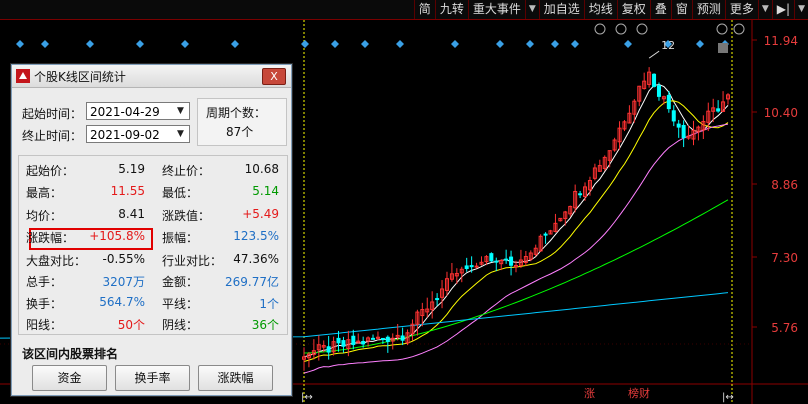 The image size is (808, 404). I want to click on start-time-value: 2021-04-29, so click(125, 112).